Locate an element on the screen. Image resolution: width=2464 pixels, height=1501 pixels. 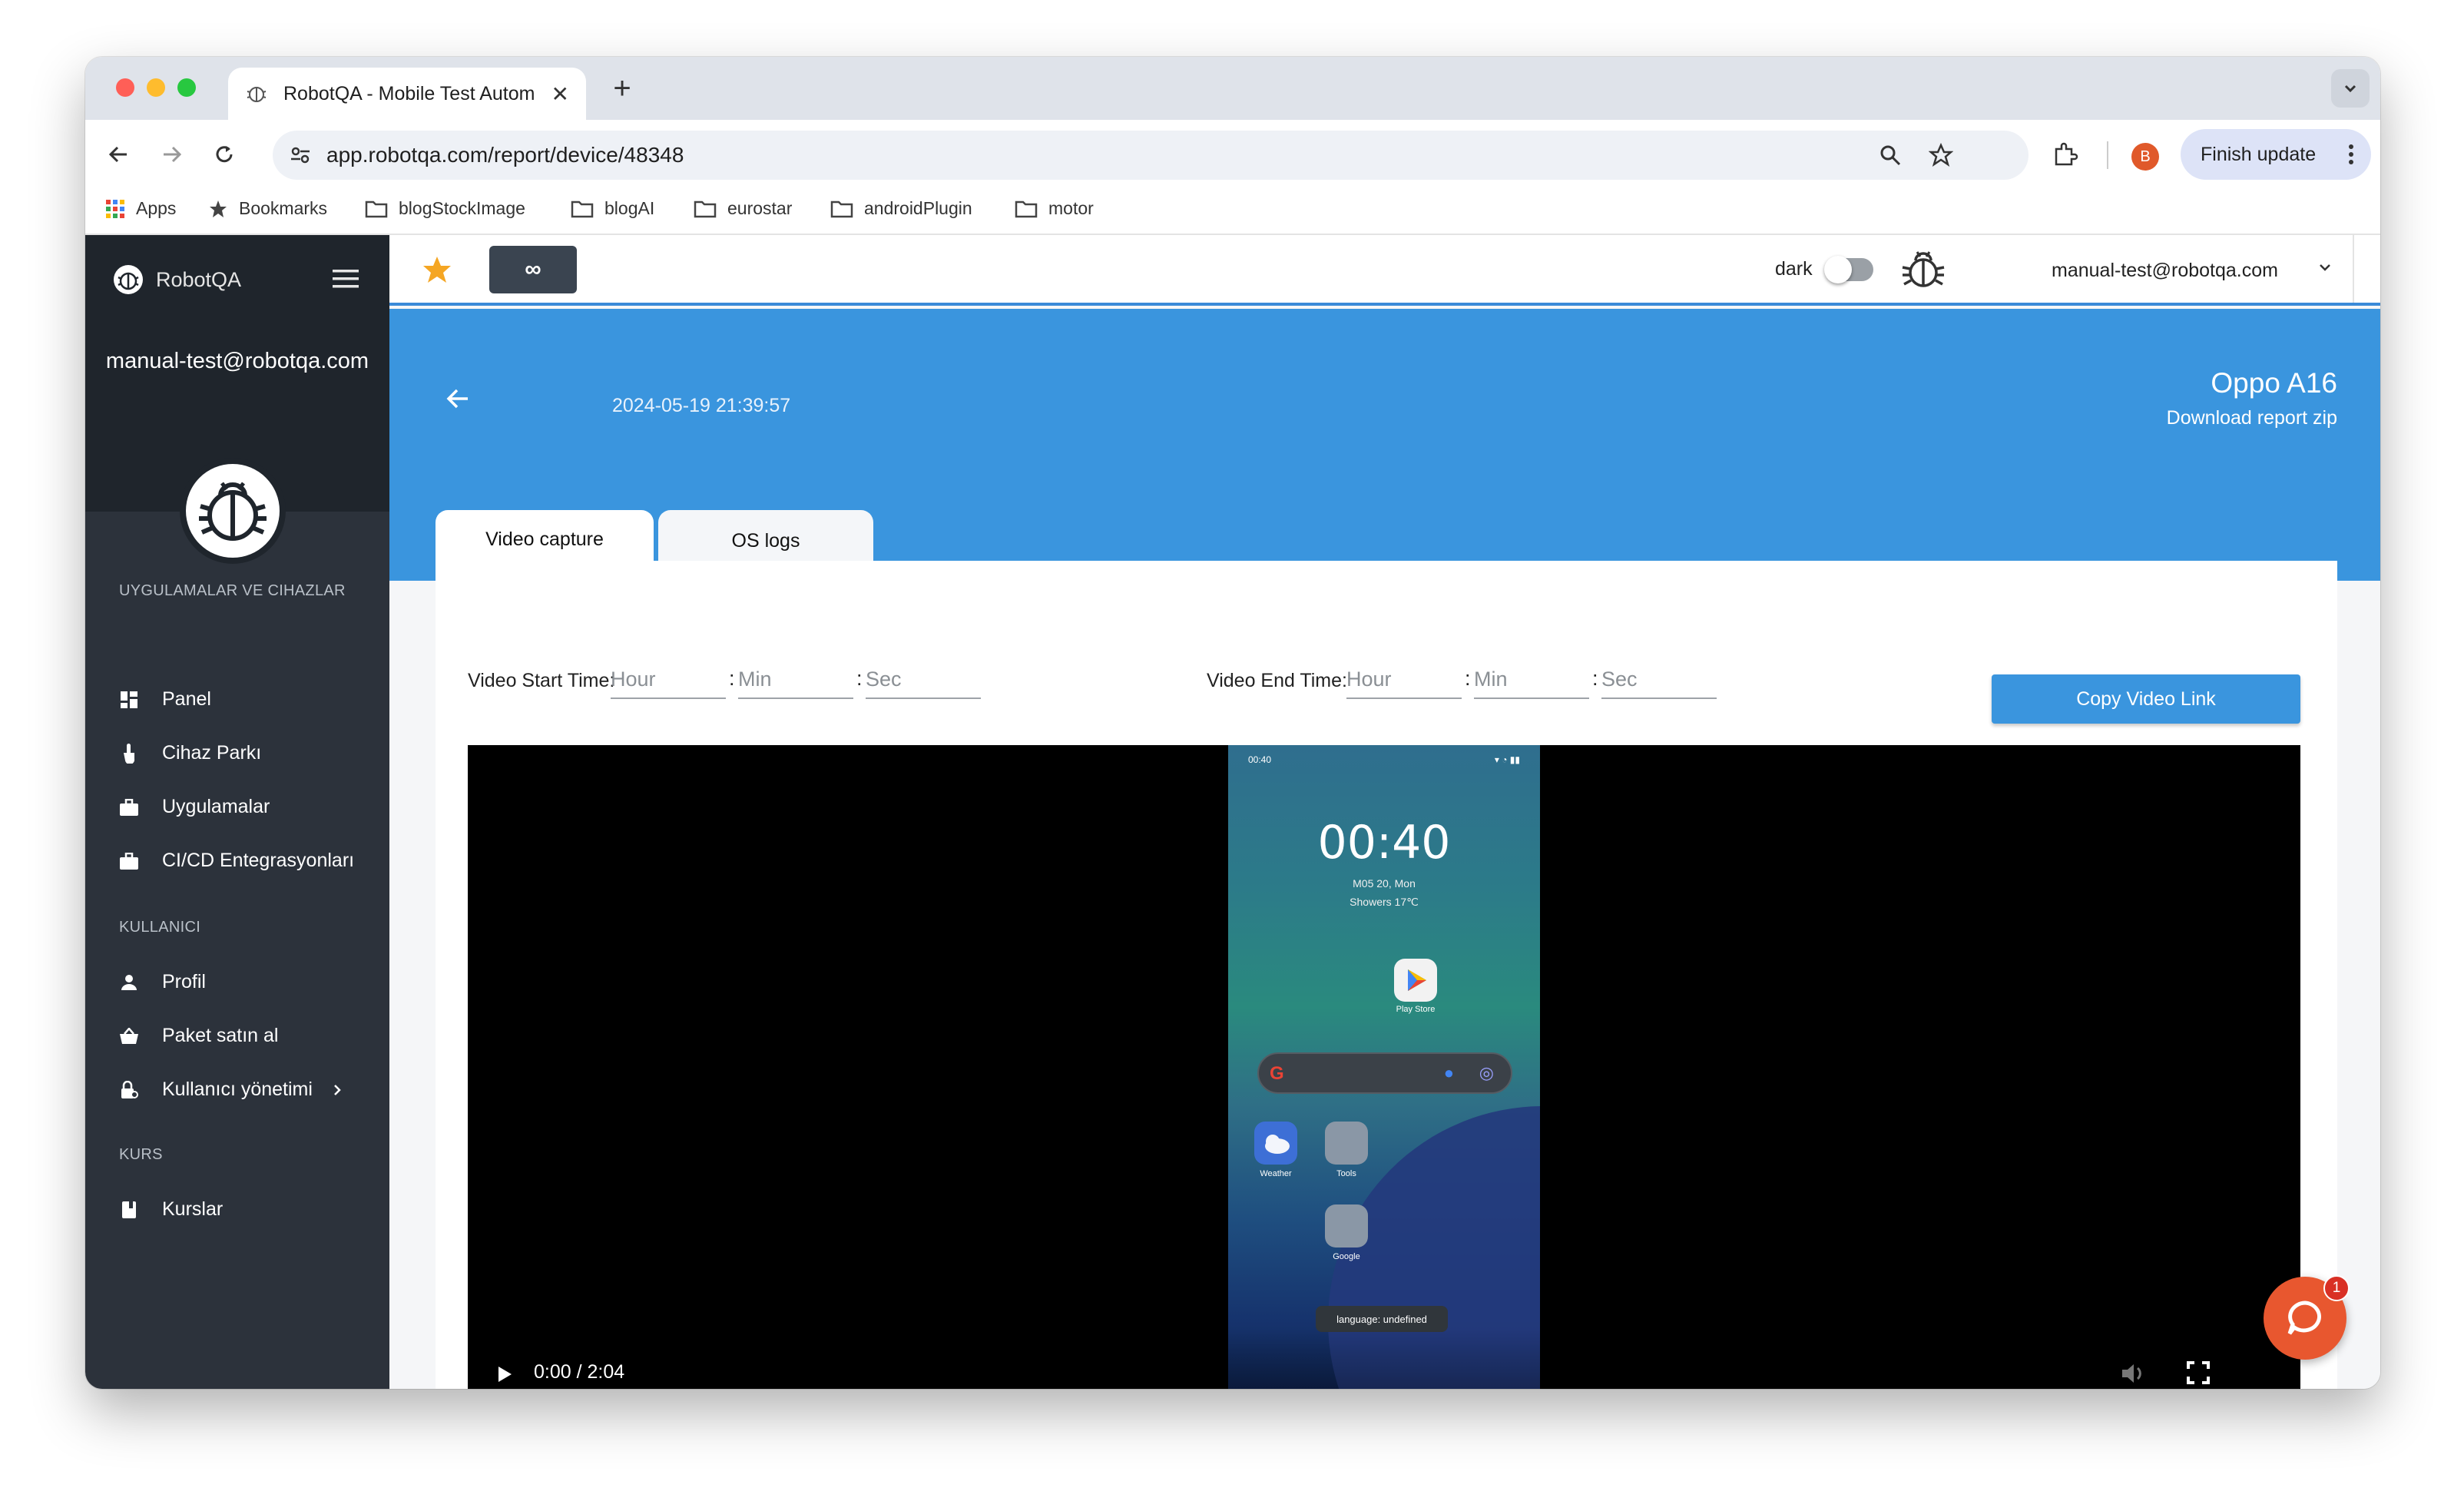
forward-button is located at coordinates (172, 154).